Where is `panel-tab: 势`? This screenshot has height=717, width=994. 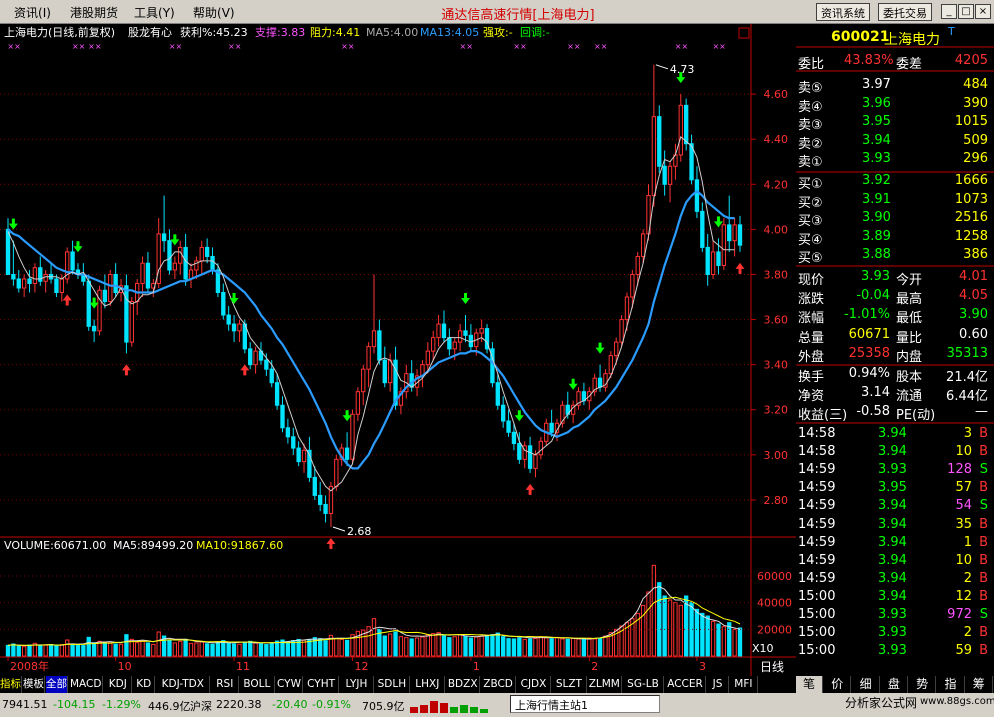 panel-tab: 势 is located at coordinates (923, 684).